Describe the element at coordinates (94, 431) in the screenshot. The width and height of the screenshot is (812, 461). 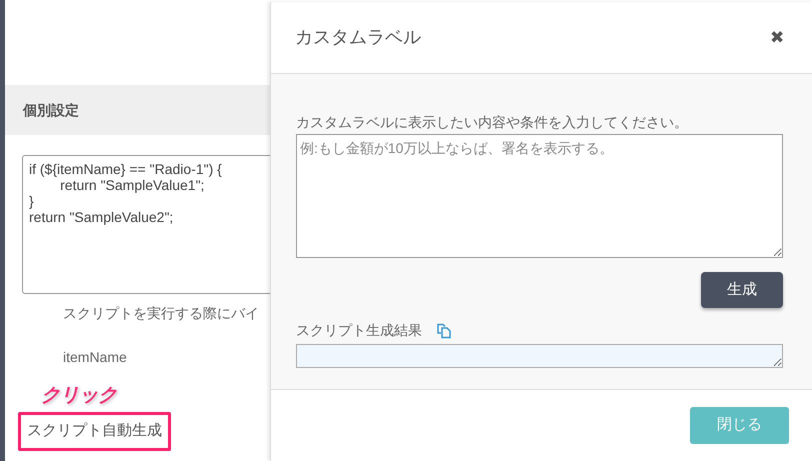
I see `auto-generate-link: スクリプト自動生成` at that location.